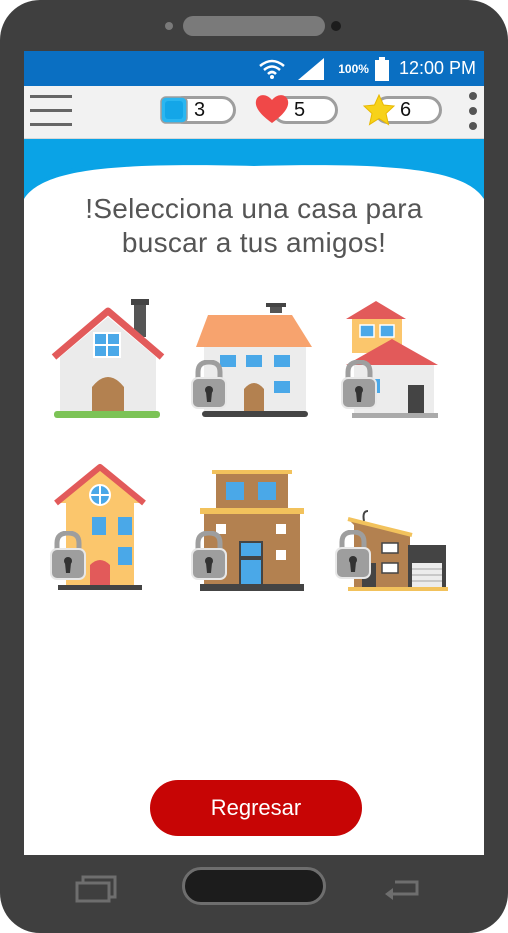 The width and height of the screenshot is (508, 933). What do you see at coordinates (254, 886) in the screenshot?
I see `home-button` at bounding box center [254, 886].